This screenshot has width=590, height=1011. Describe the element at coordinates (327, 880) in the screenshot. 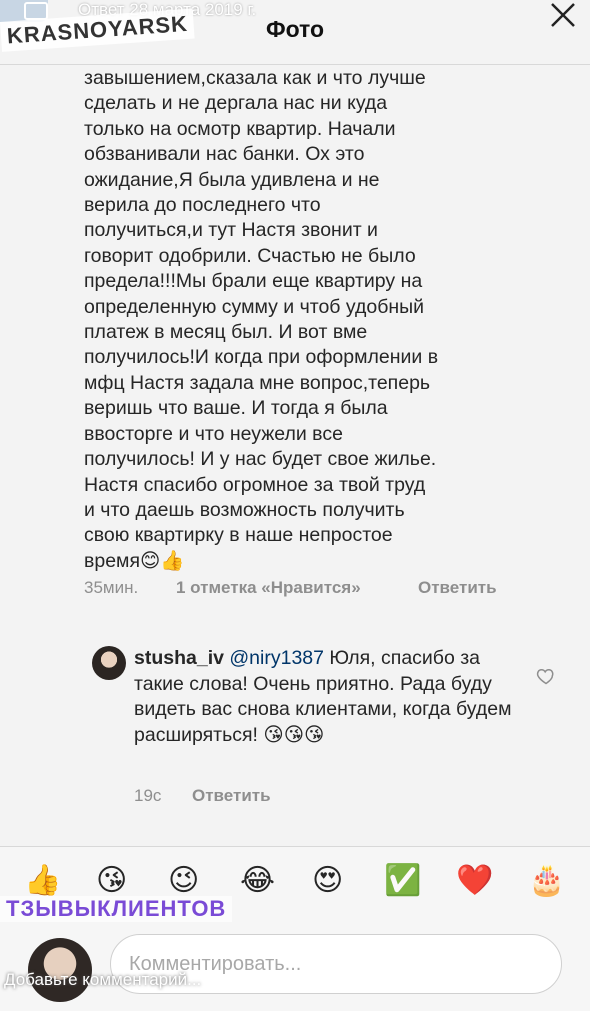

I see `emoji-heart-eyes: 😍` at that location.